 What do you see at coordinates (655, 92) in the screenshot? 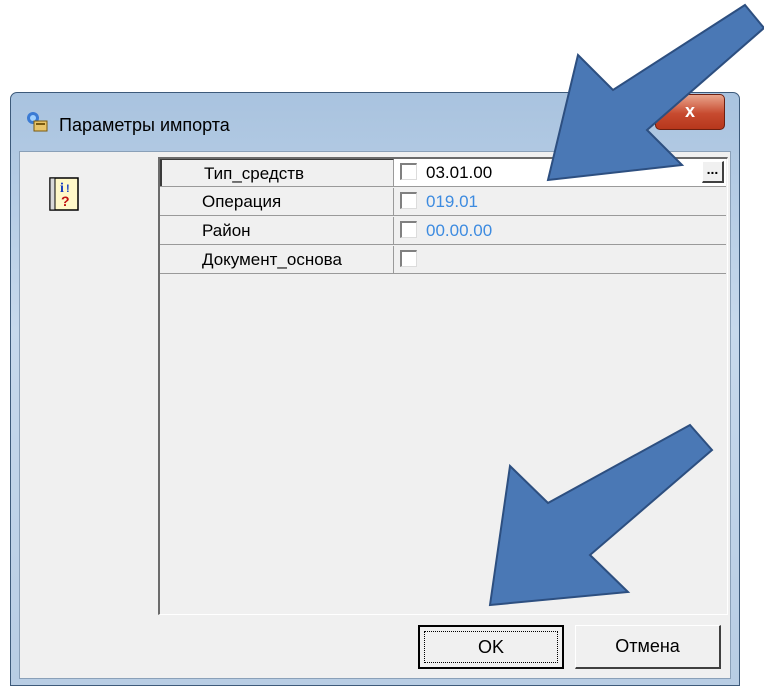
I see `arrow-top-right` at bounding box center [655, 92].